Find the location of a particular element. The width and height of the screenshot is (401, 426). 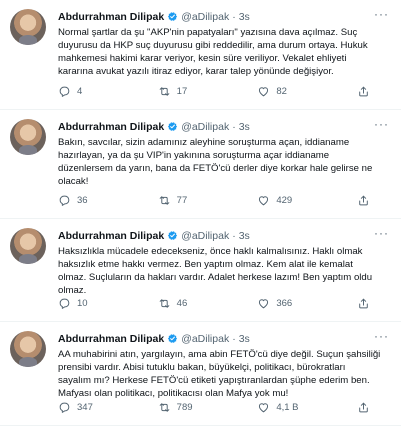

like-button: 429 is located at coordinates (293, 200).